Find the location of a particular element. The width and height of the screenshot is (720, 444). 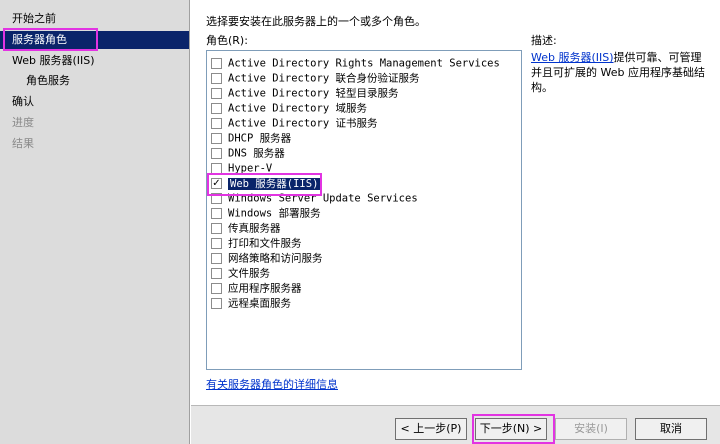

description-label: 描述: is located at coordinates (544, 40).